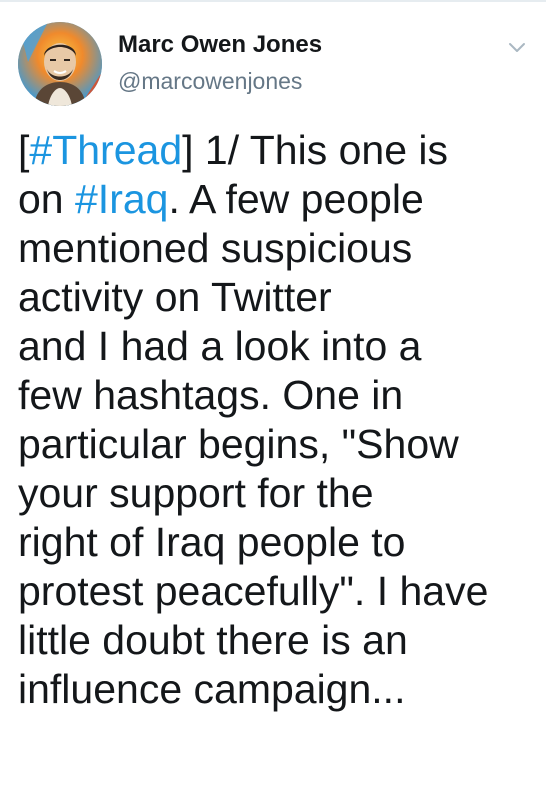 The width and height of the screenshot is (546, 800). Describe the element at coordinates (175, 297) in the screenshot. I see `tweet-text-segment: activity on Twitter` at that location.